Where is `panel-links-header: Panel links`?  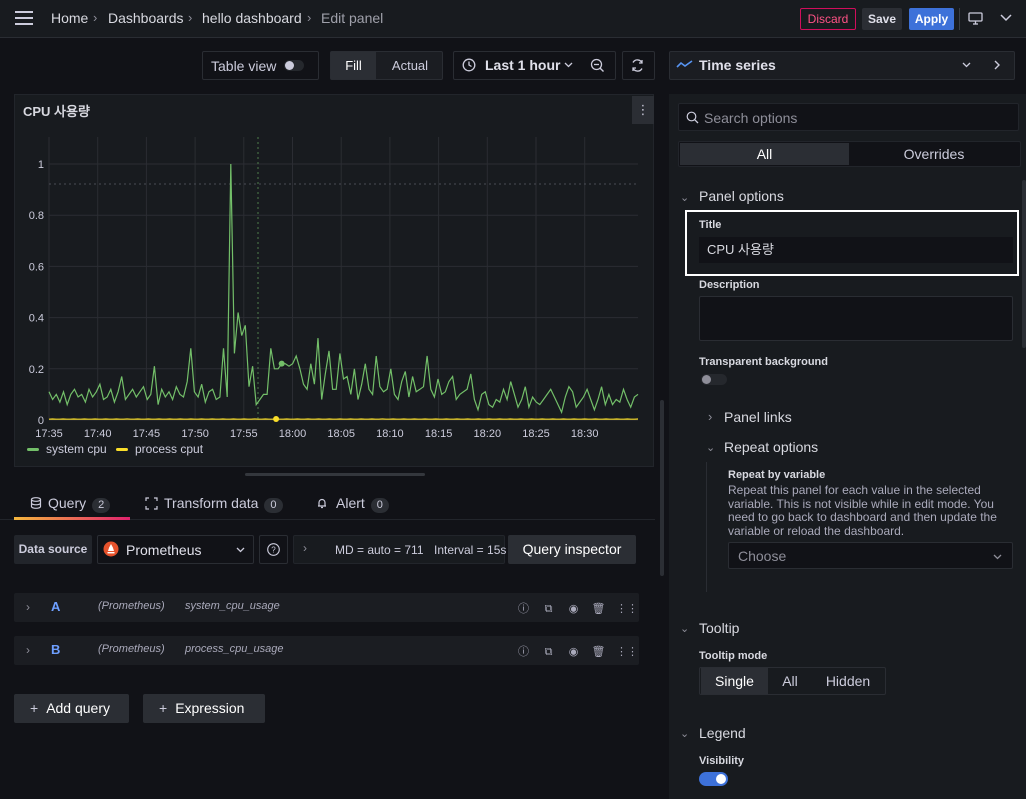
panel-links-header: Panel links is located at coordinates (758, 417).